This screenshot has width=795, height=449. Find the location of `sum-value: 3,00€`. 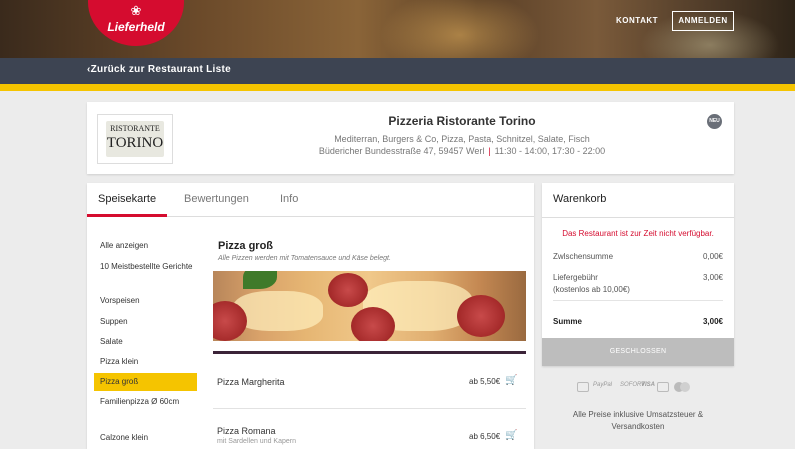

sum-value: 3,00€ is located at coordinates (712, 321).